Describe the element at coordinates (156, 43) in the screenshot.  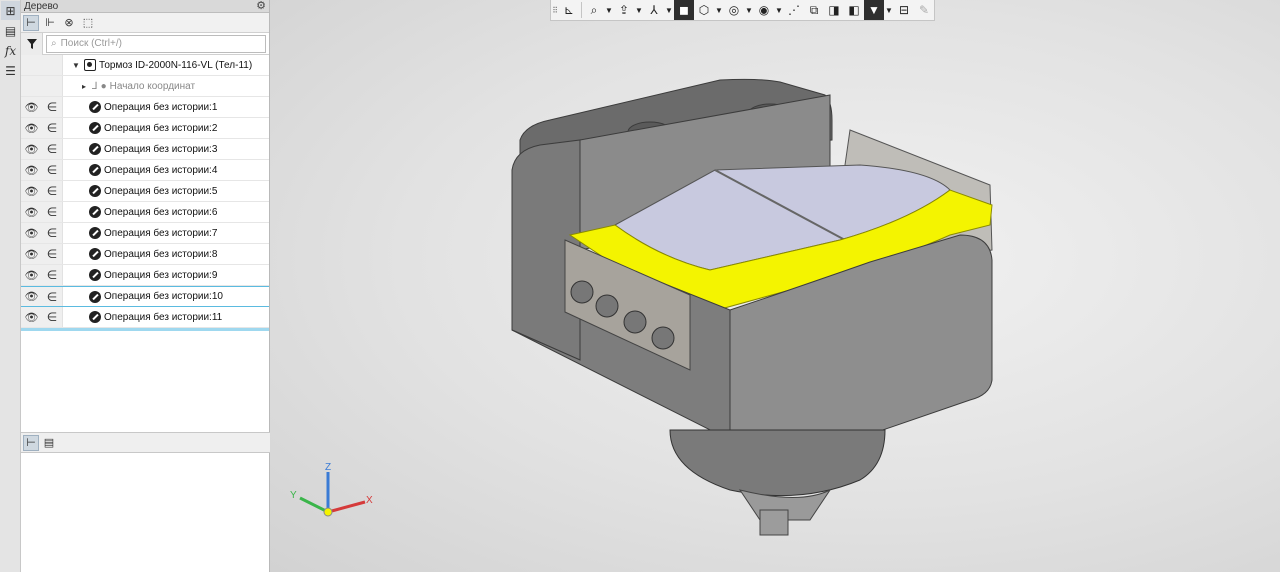
I see `search-input: ⌕ Поиск (Ctrl+/)` at that location.